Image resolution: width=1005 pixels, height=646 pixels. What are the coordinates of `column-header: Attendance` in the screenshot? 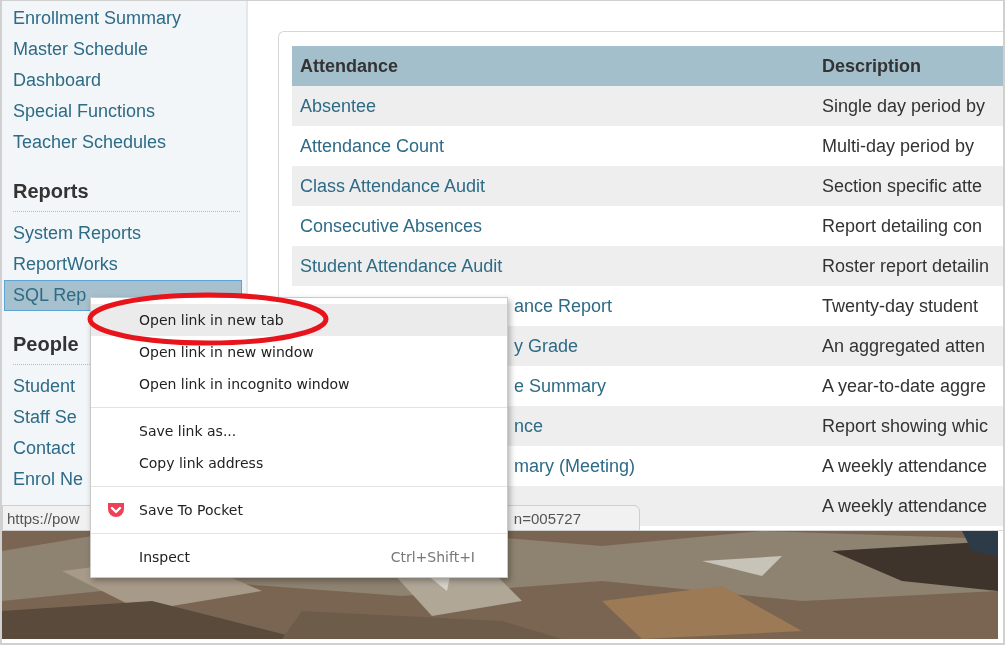 It's located at (349, 66).